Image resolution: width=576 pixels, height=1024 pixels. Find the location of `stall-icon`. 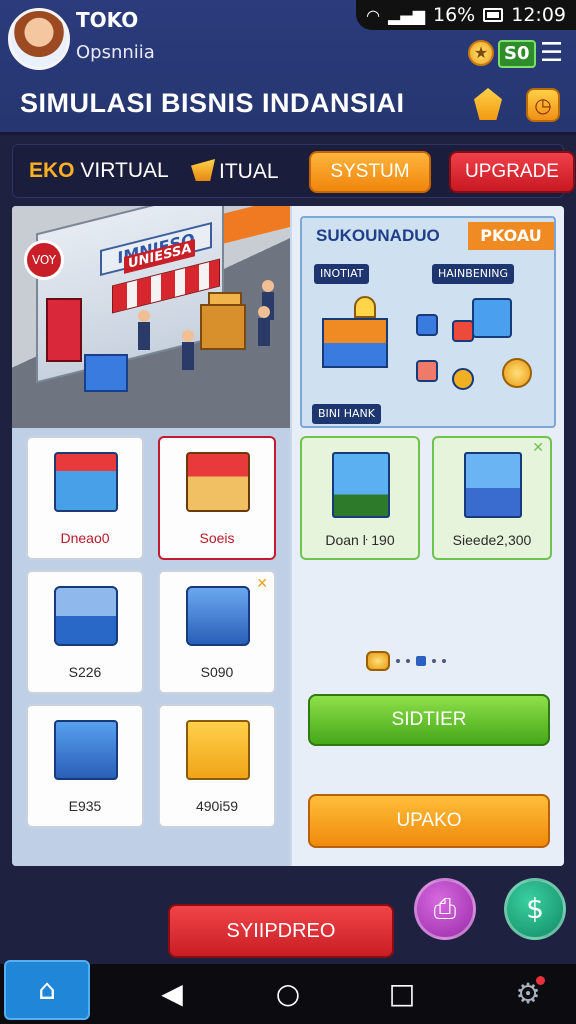

stall-icon is located at coordinates (218, 482).